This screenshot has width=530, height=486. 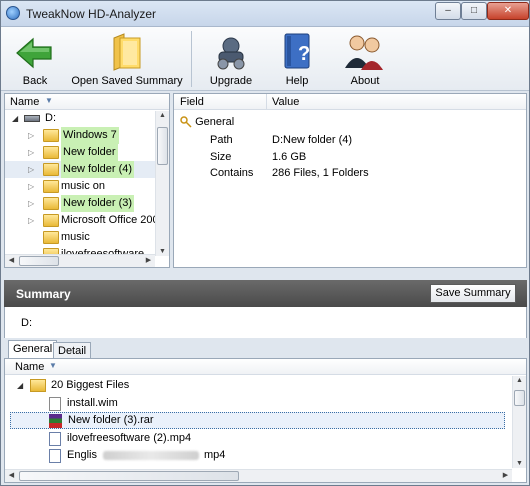 What do you see at coordinates (258, 475) in the screenshot?
I see `files-horizontal-scrollbar: ◀ ▶` at bounding box center [258, 475].